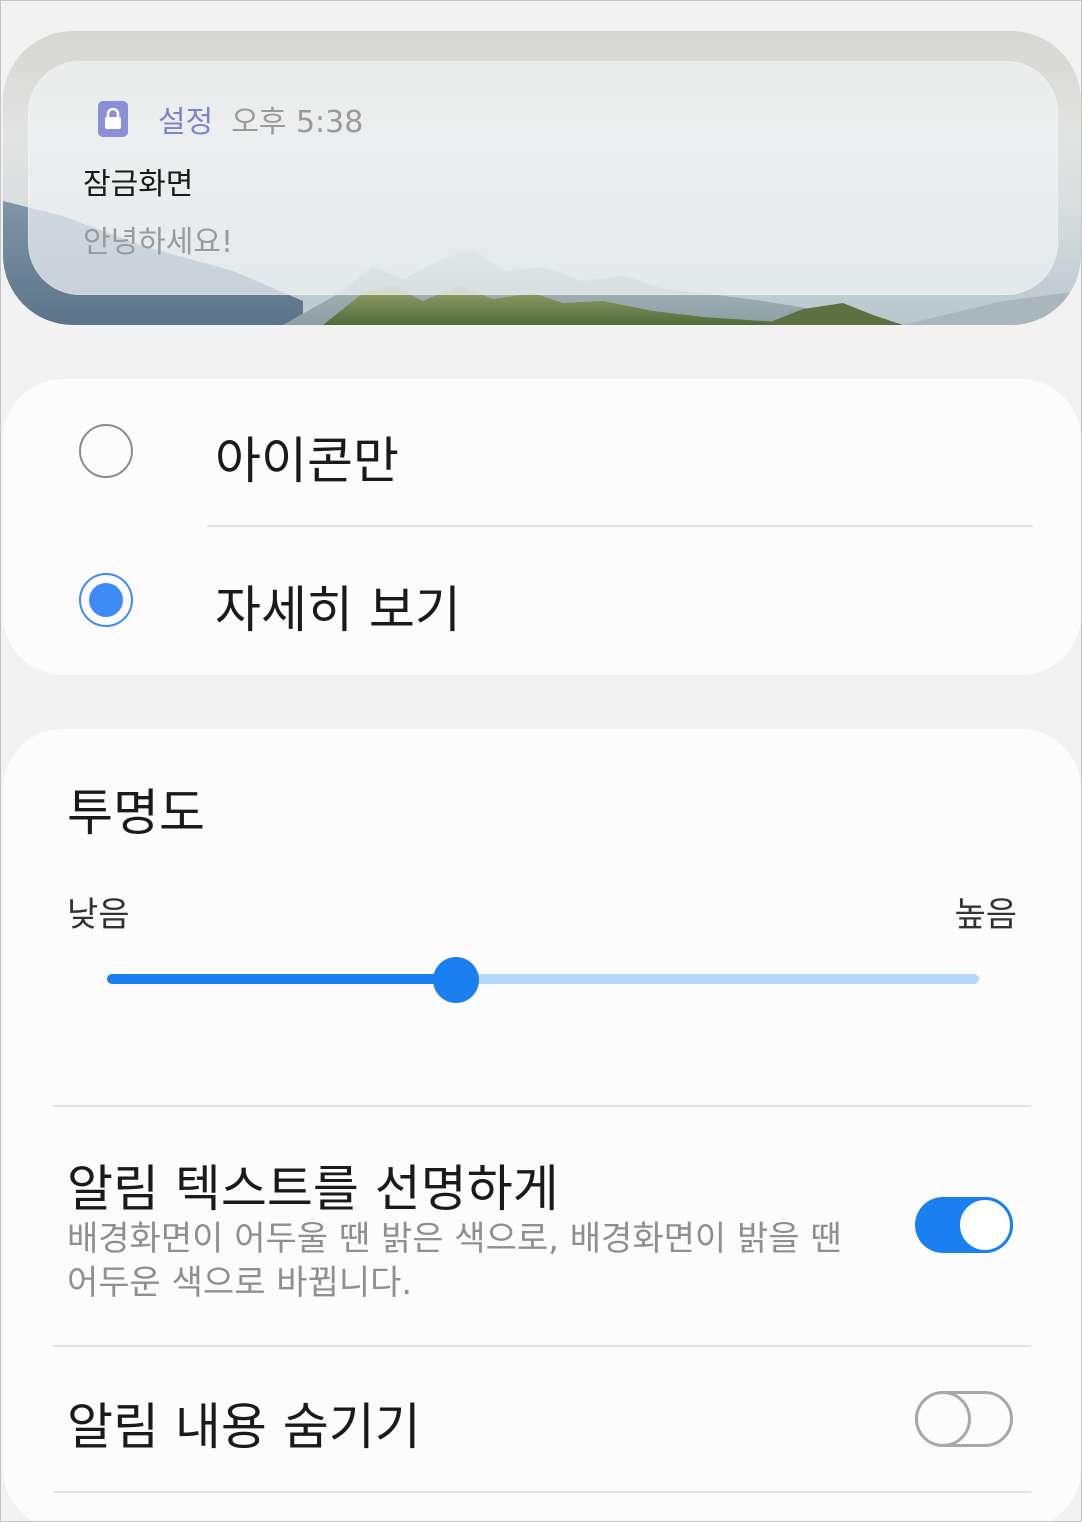 The image size is (1082, 1522). Describe the element at coordinates (456, 980) in the screenshot. I see `slider-thumb` at that location.